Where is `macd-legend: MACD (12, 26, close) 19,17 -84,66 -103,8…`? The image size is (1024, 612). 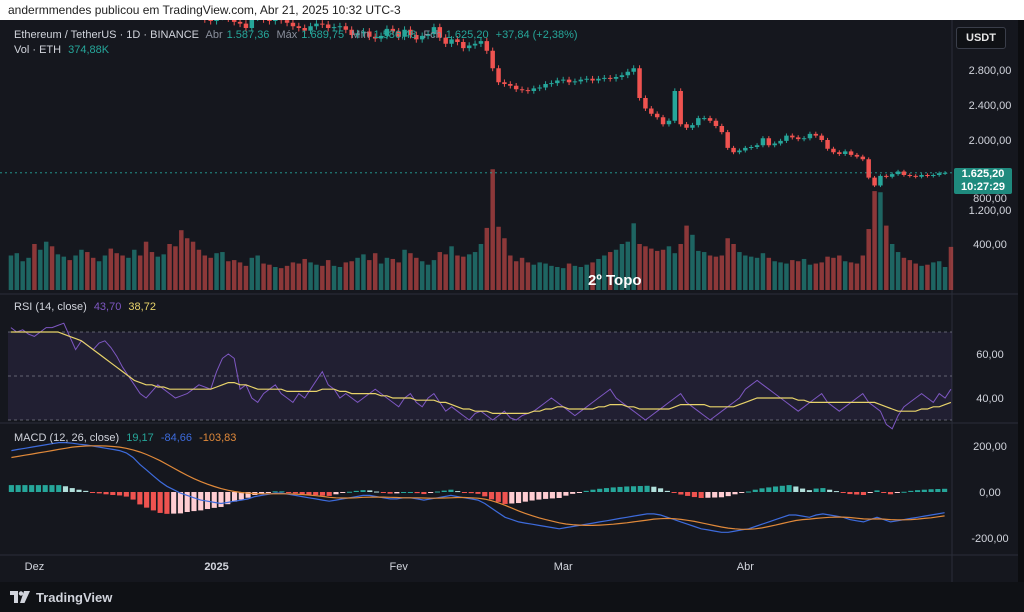 macd-legend: MACD (12, 26, close) 19,17 -84,66 -103,8… is located at coordinates (127, 438).